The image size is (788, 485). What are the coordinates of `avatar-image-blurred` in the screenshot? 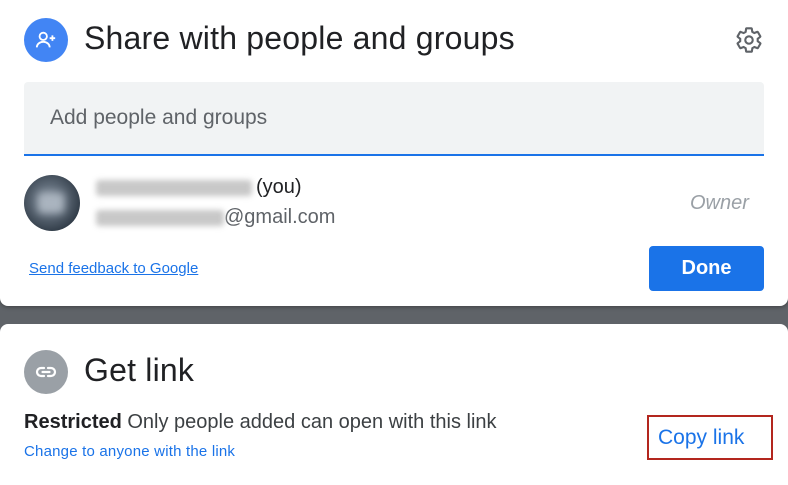 It's located at (51, 203).